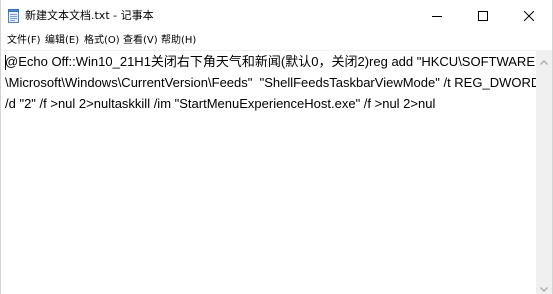 The height and width of the screenshot is (294, 553). I want to click on chevron-up-icon, so click(544, 59).